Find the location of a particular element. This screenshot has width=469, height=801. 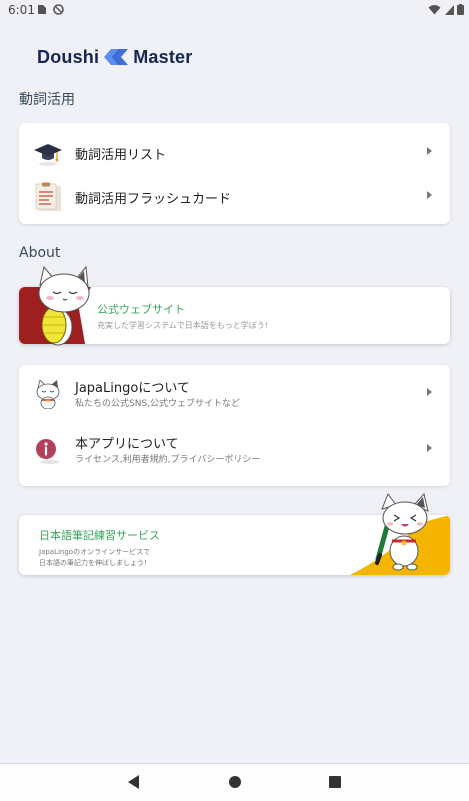

nav-home-icon is located at coordinates (235, 782).